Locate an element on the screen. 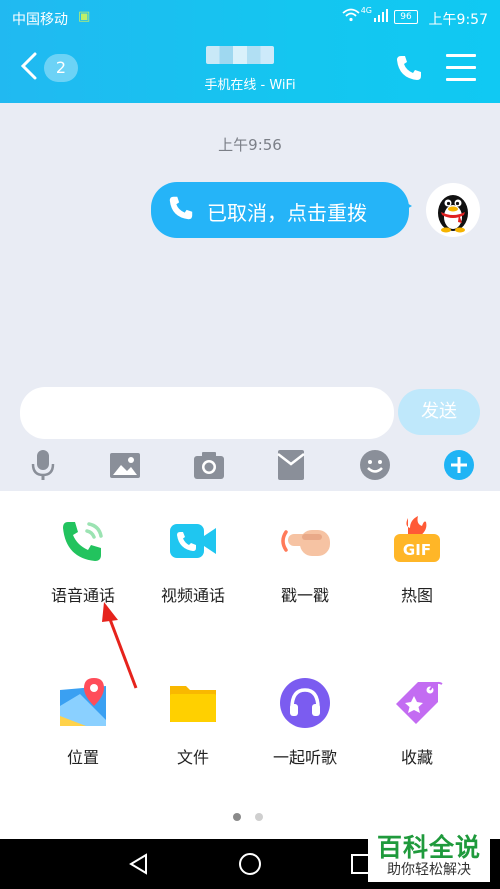 Image resolution: width=500 pixels, height=889 pixels. call-cancelled-bubble: 已取消，点击重拨 is located at coordinates (280, 210).